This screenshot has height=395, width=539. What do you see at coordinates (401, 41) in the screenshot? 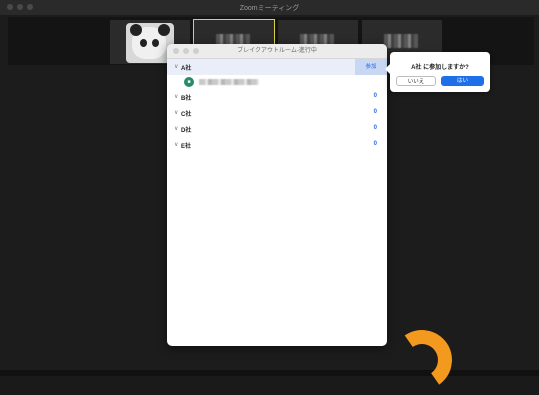
I see `blurred-participant-name` at bounding box center [401, 41].